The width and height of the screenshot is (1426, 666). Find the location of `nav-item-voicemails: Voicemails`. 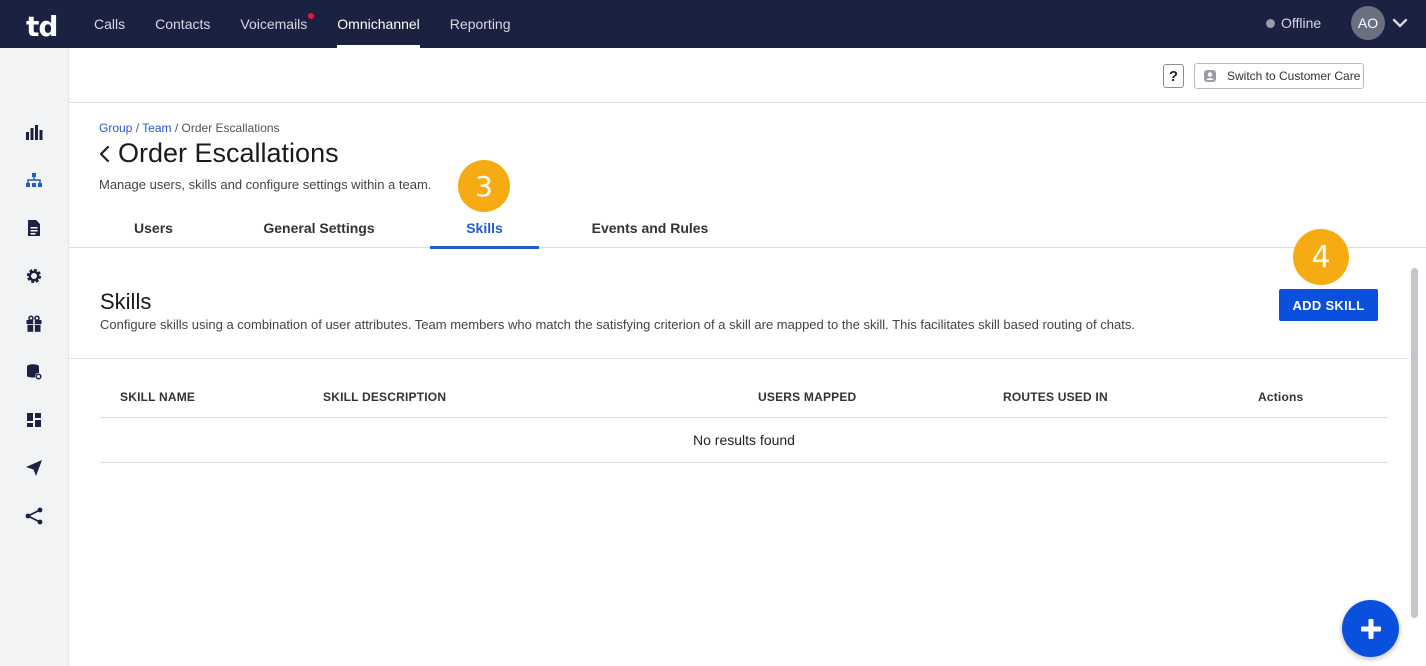

nav-item-voicemails: Voicemails is located at coordinates (273, 24).